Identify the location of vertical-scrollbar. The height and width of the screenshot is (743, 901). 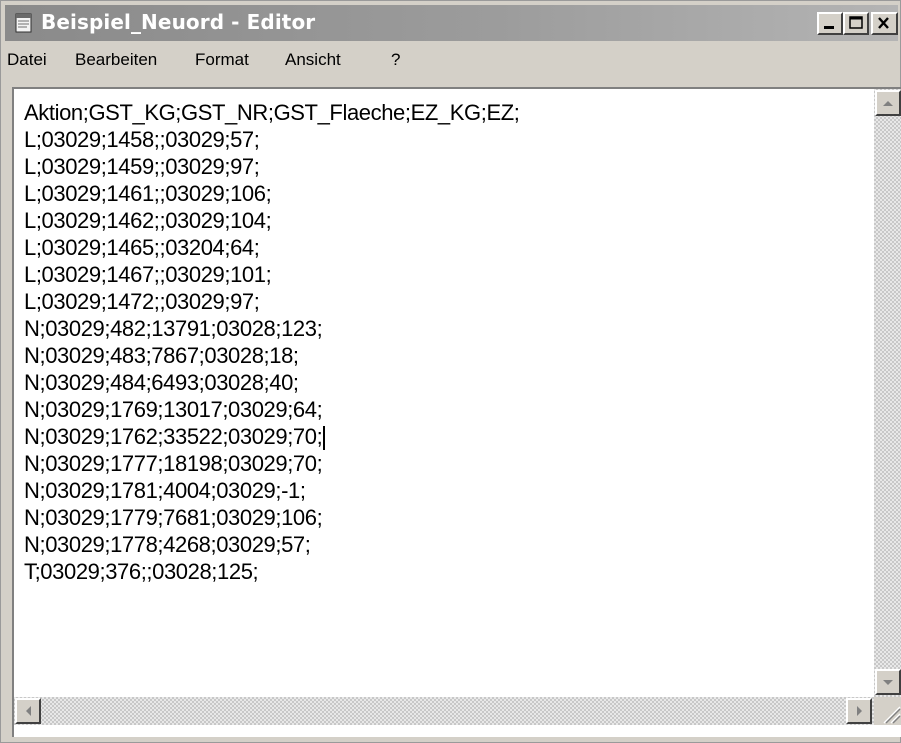
(887, 393).